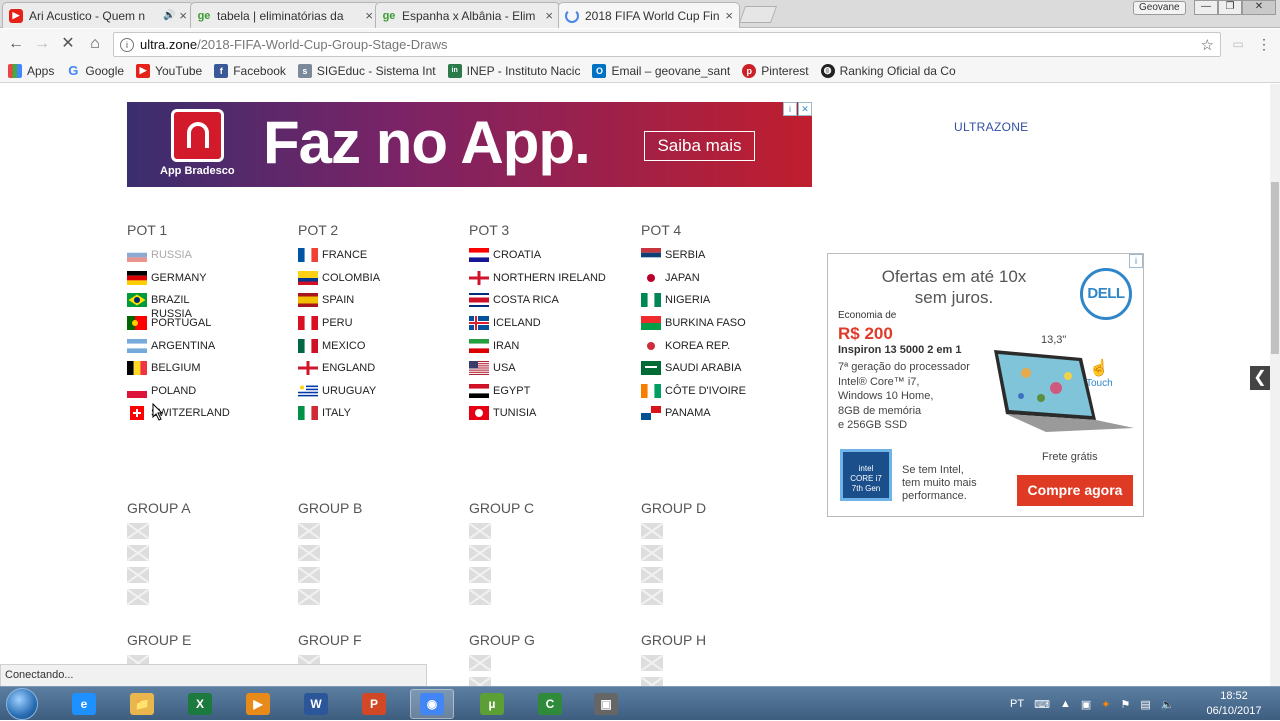  What do you see at coordinates (171, 314) in the screenshot?
I see `dragged-team-label: RUSSIA` at bounding box center [171, 314].